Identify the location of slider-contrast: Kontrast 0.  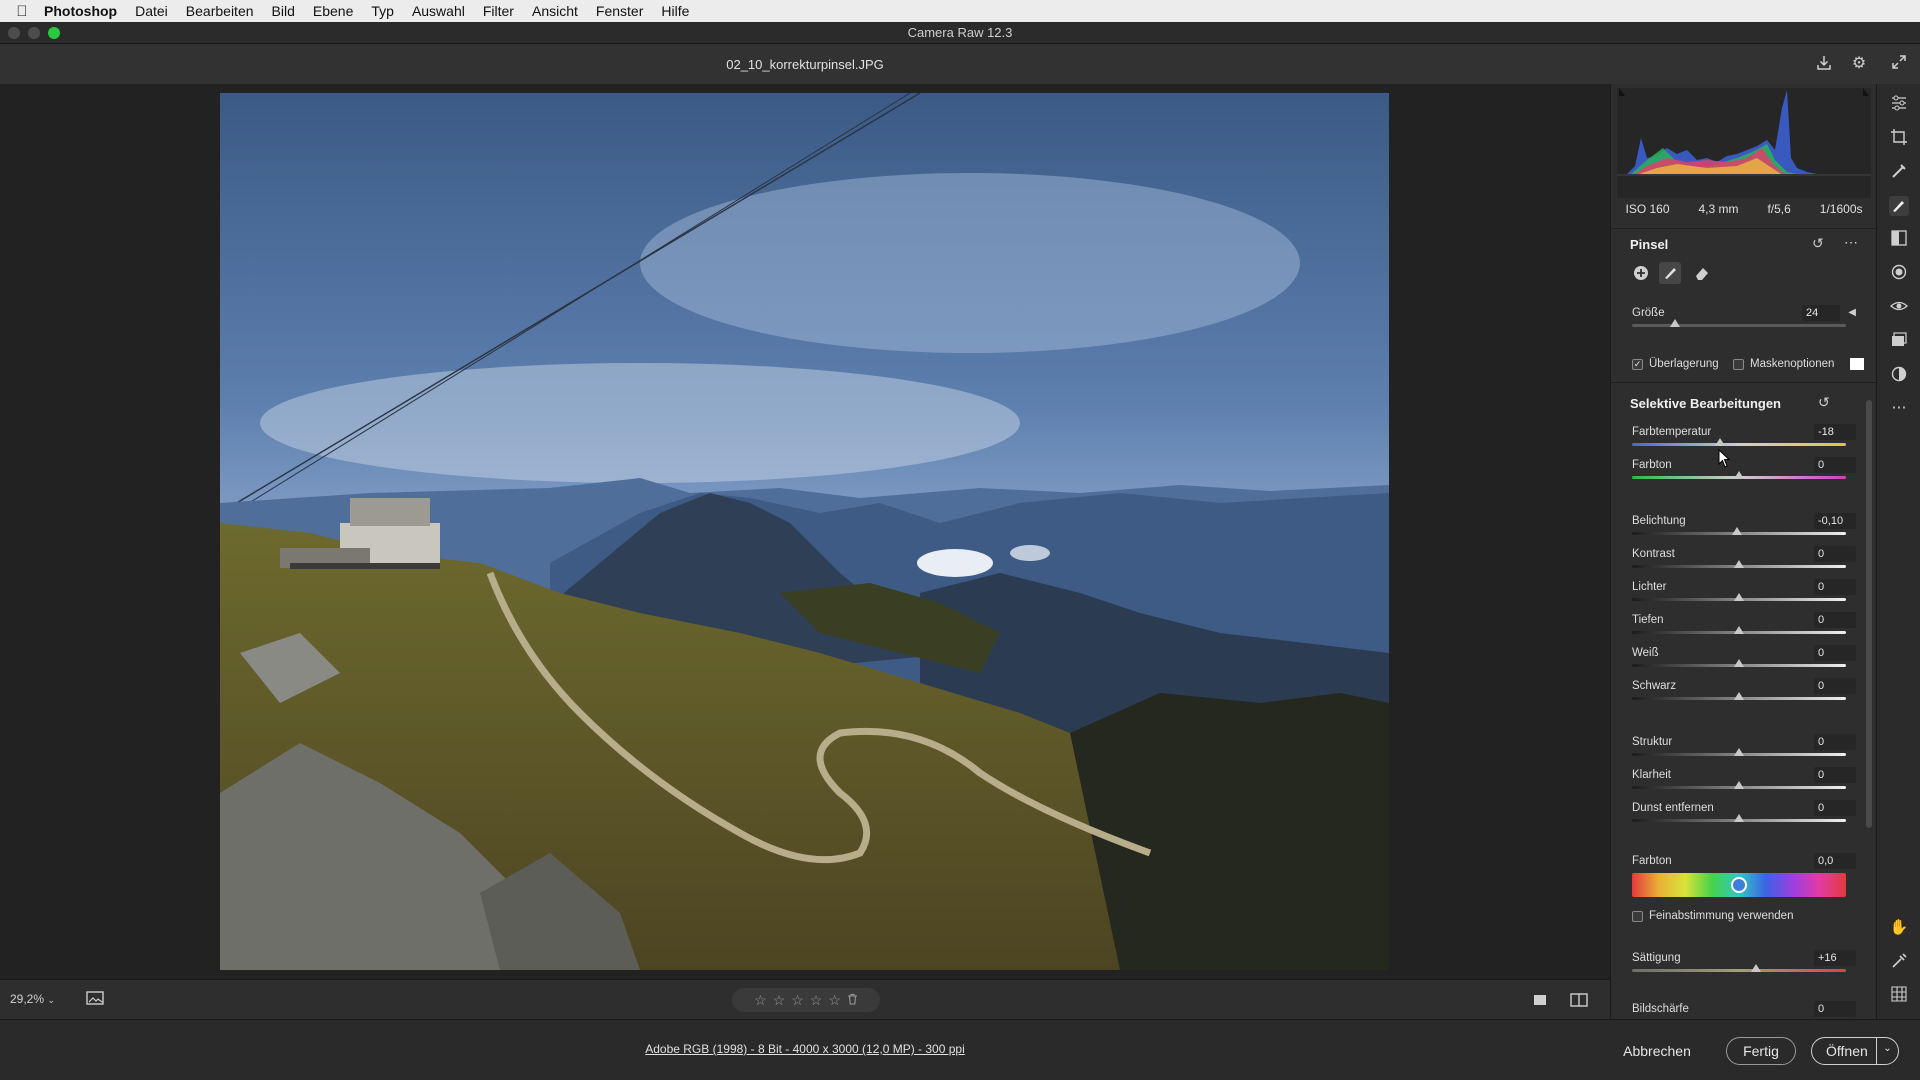
(1744, 560).